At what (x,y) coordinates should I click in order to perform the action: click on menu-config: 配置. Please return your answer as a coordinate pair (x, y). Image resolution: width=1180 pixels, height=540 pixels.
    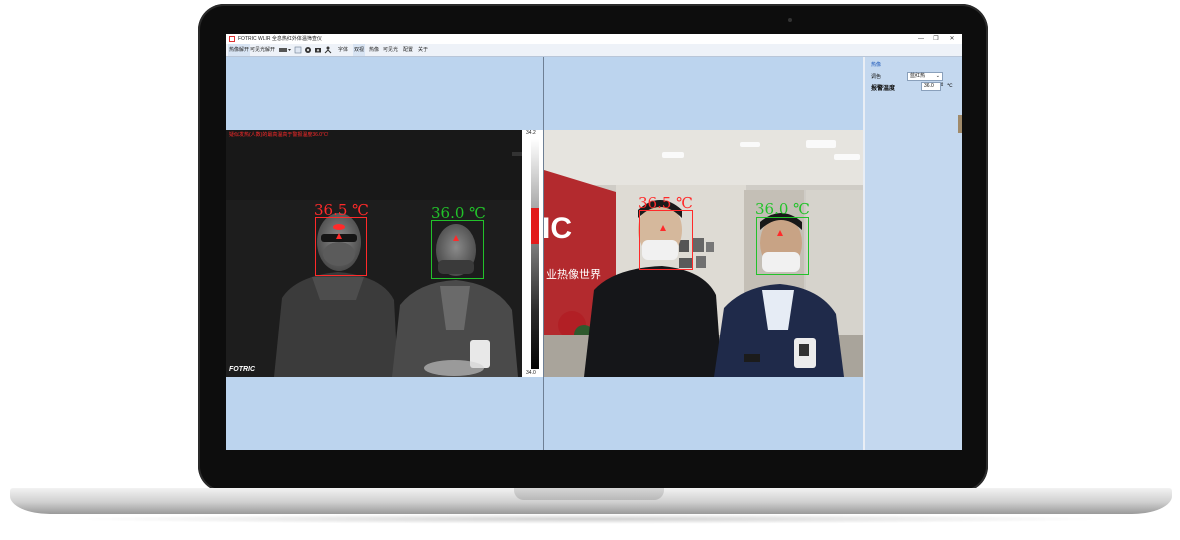
    Looking at the image, I should click on (408, 50).